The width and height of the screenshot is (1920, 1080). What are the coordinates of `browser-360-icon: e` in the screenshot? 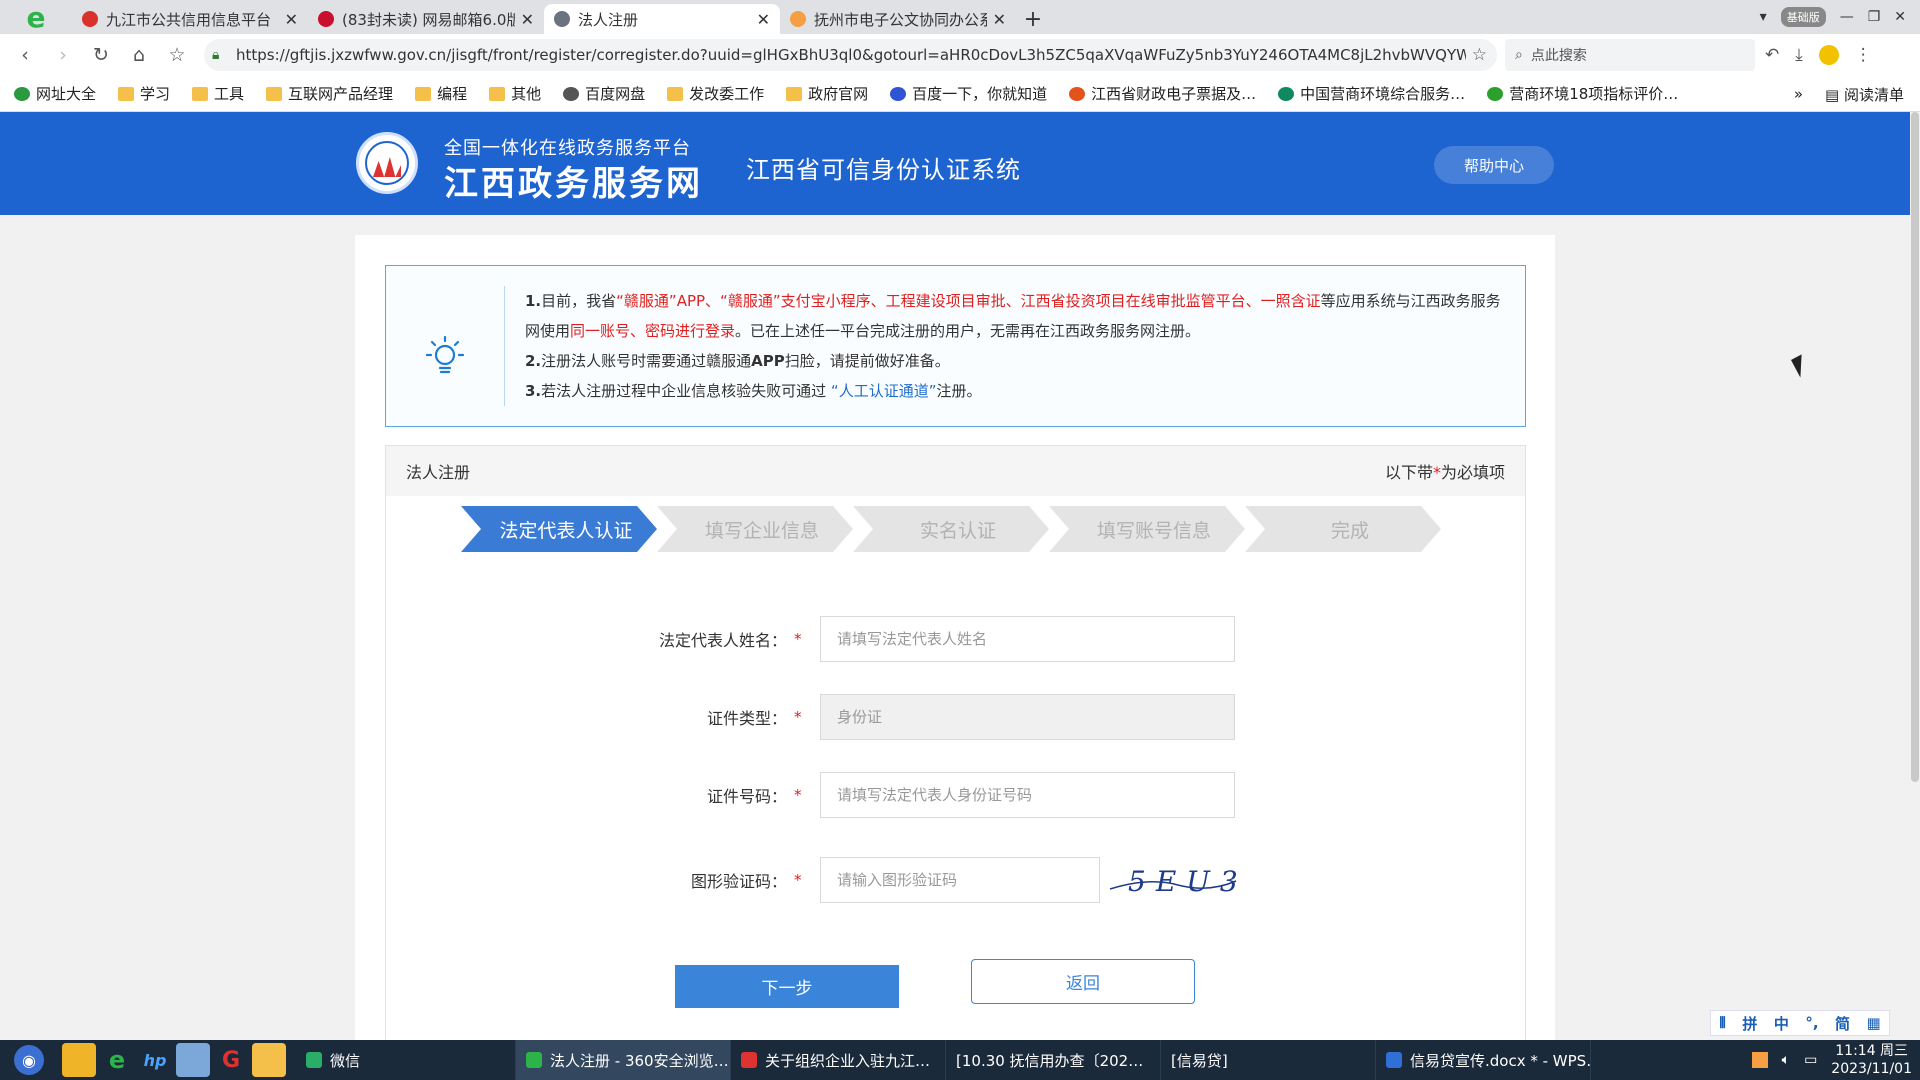 It's located at (117, 1060).